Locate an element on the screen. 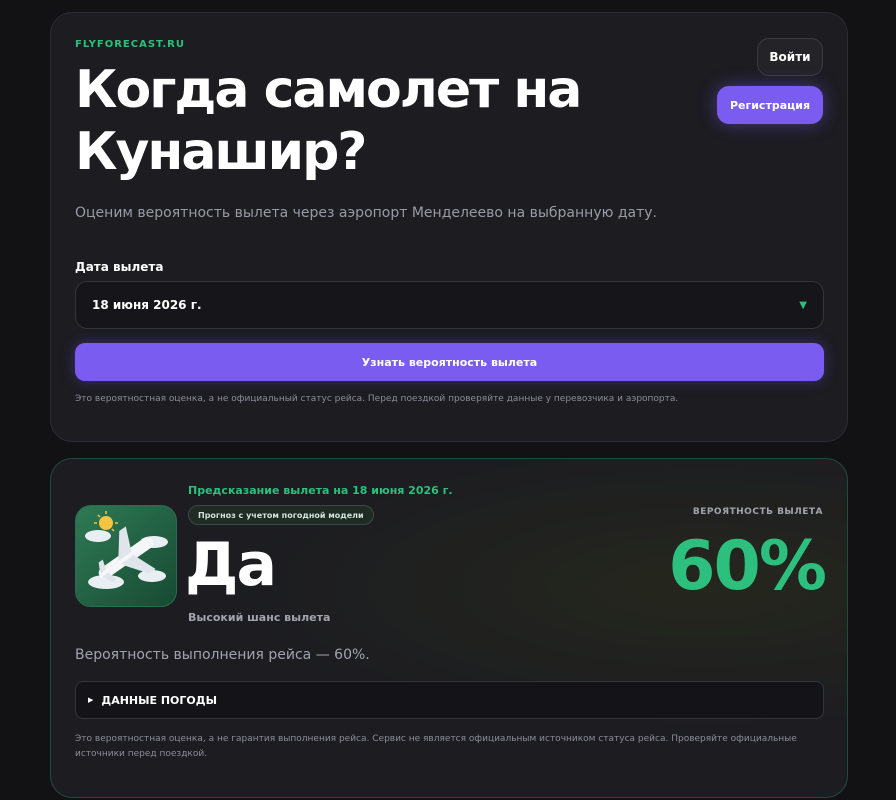 Image resolution: width=896 pixels, height=800 pixels. weather-model-badge: Прогноз с учетом погодной модели is located at coordinates (281, 515).